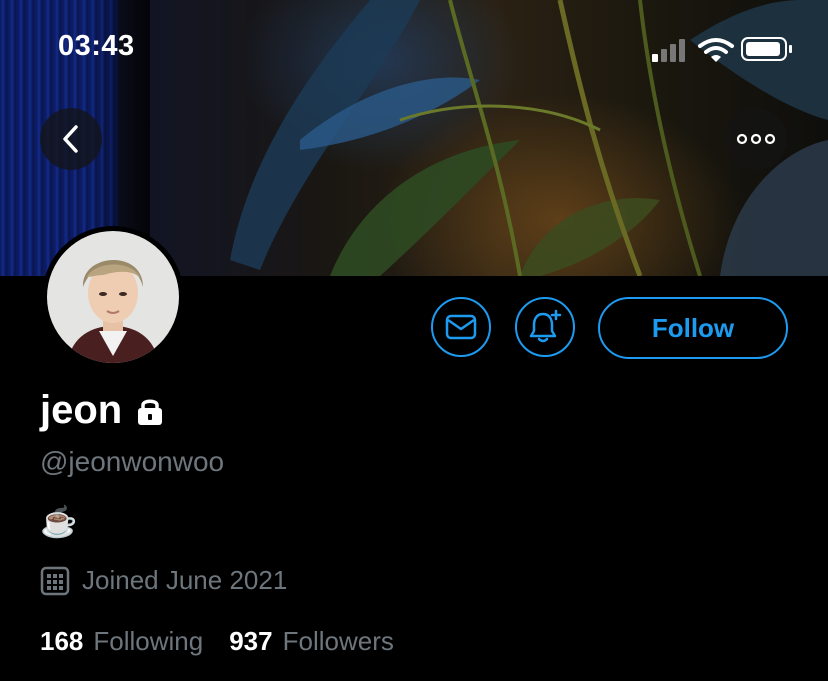 This screenshot has height=681, width=828. What do you see at coordinates (62, 641) in the screenshot?
I see `following-count: 168` at bounding box center [62, 641].